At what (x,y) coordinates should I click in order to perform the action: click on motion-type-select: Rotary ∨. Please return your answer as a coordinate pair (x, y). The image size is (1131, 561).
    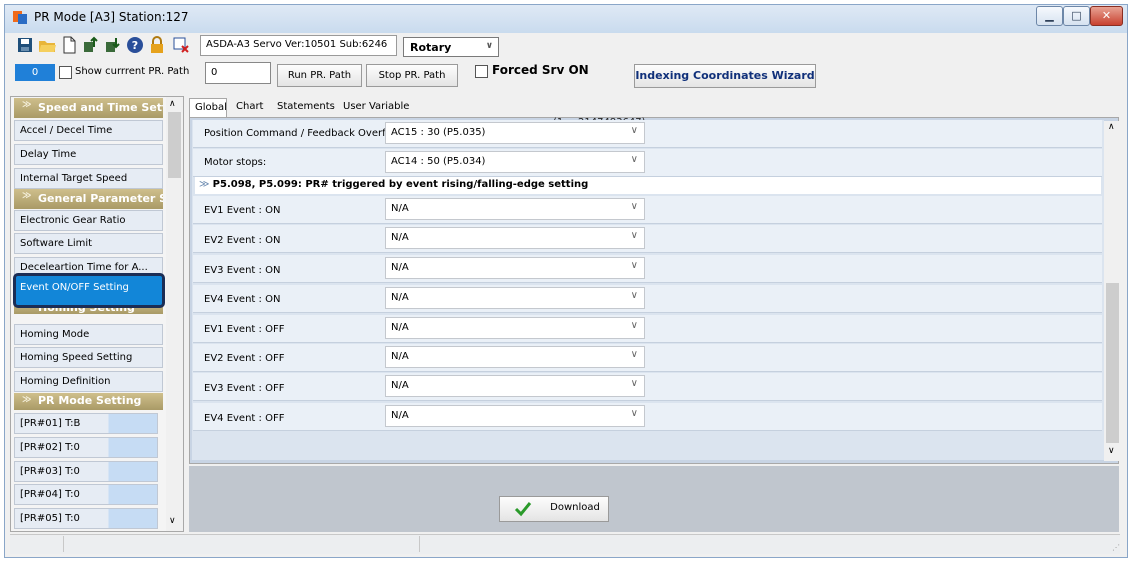
    Looking at the image, I should click on (451, 47).